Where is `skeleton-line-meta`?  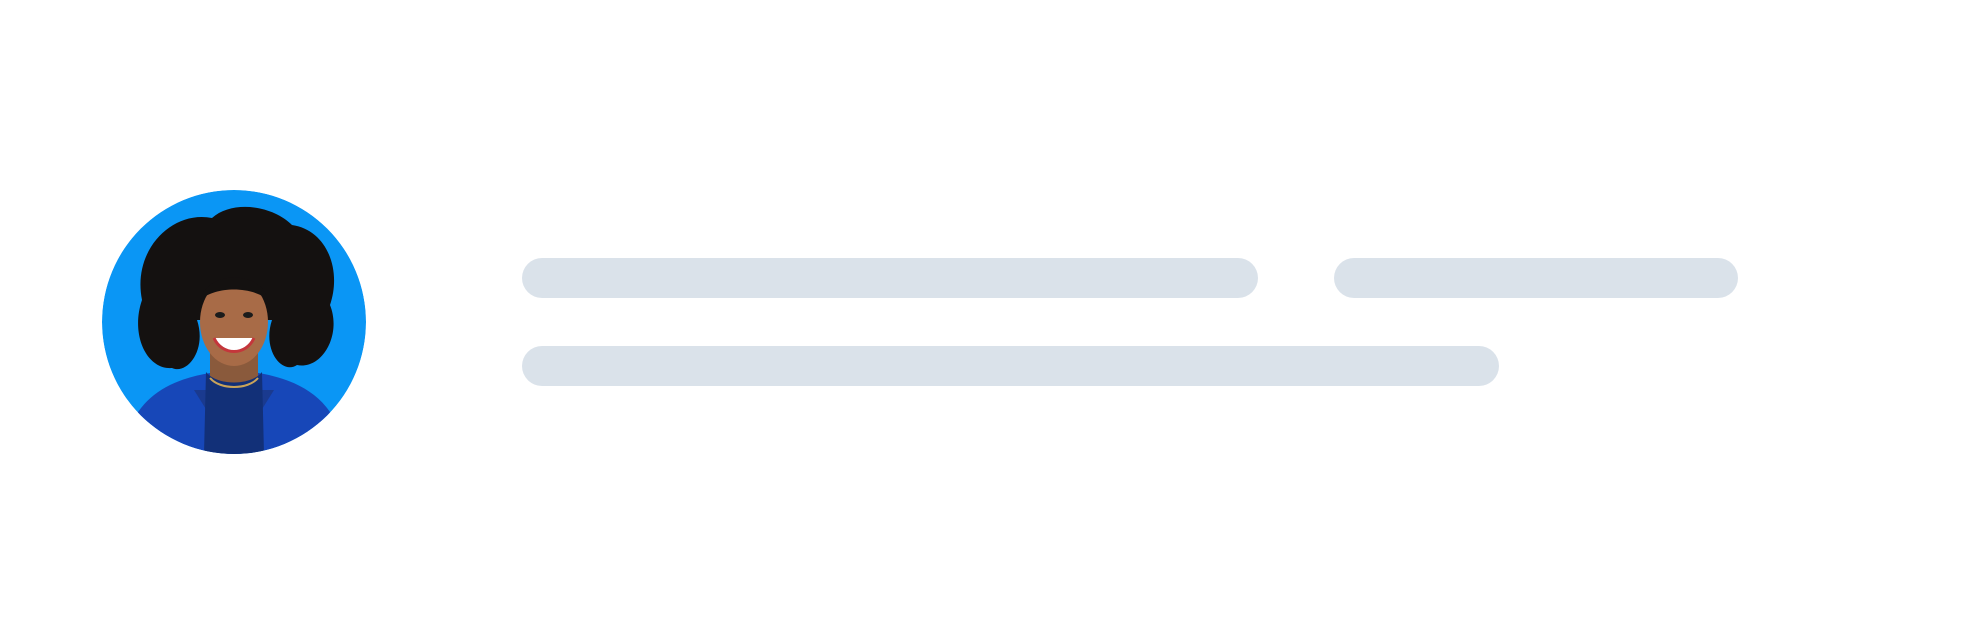
skeleton-line-meta is located at coordinates (1536, 278).